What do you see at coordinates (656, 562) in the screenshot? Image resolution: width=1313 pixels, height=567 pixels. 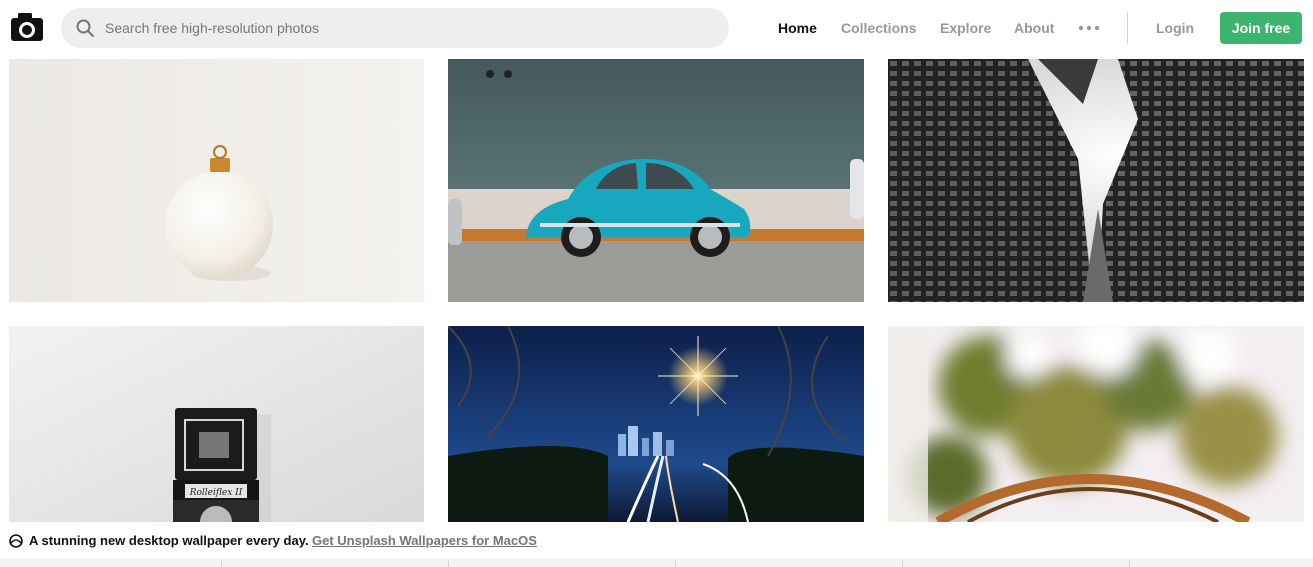 I see `footer-strip` at bounding box center [656, 562].